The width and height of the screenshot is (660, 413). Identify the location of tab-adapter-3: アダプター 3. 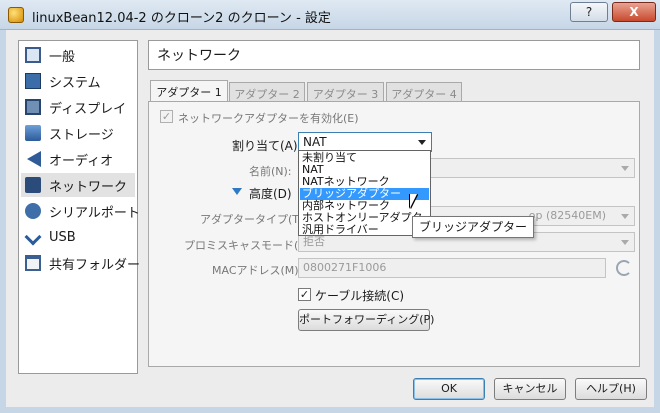
(345, 92).